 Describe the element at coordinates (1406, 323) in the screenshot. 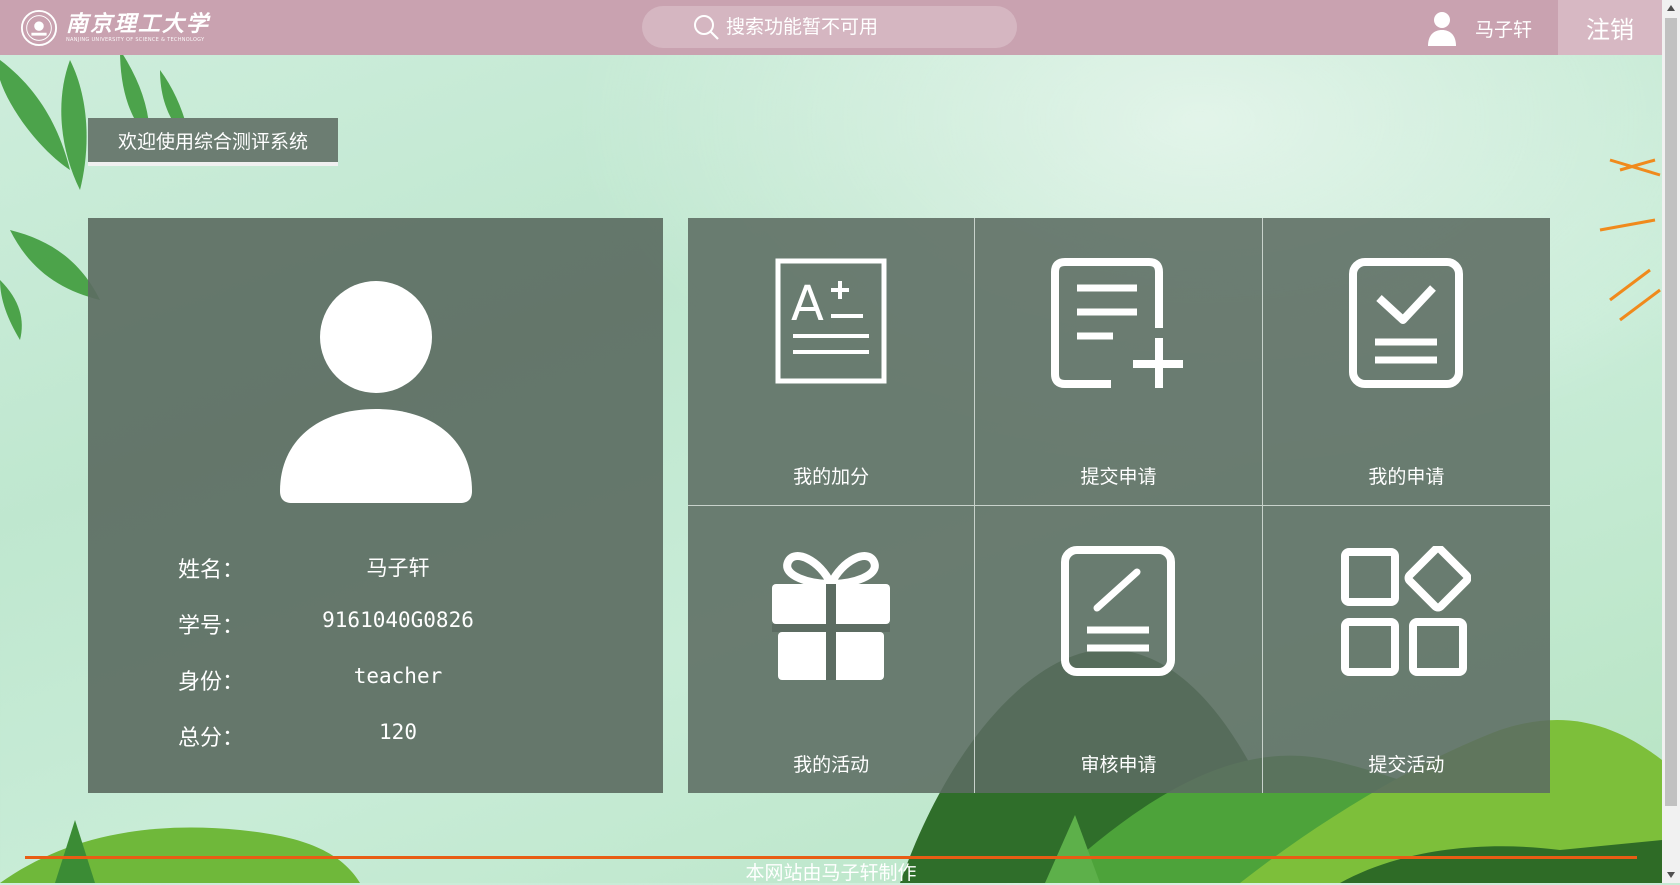

I see `document-check-icon` at that location.